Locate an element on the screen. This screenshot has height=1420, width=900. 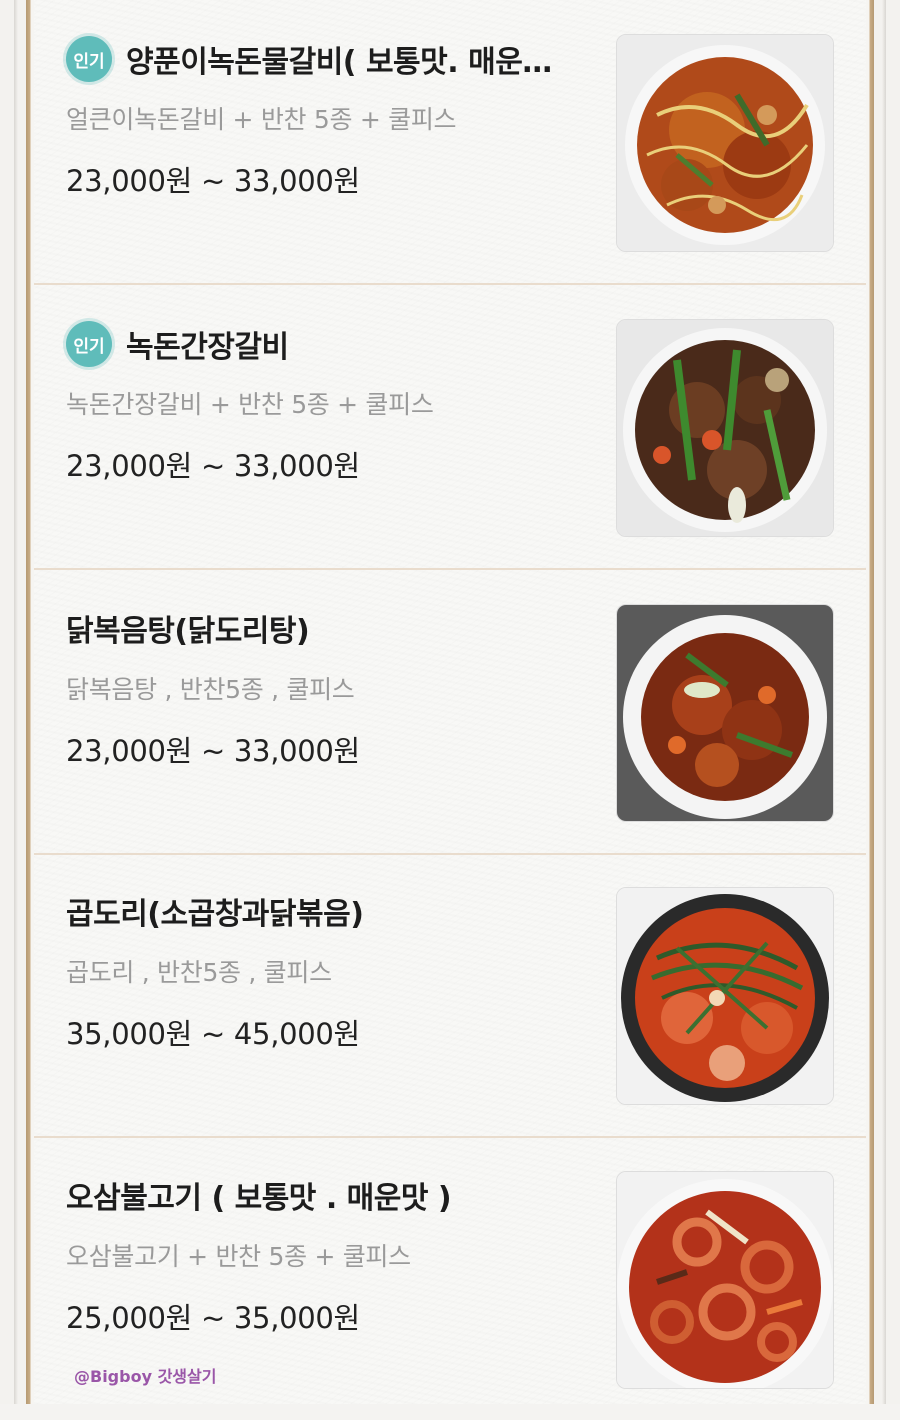
braised-spicy-chicken-photo is located at coordinates (725, 713).